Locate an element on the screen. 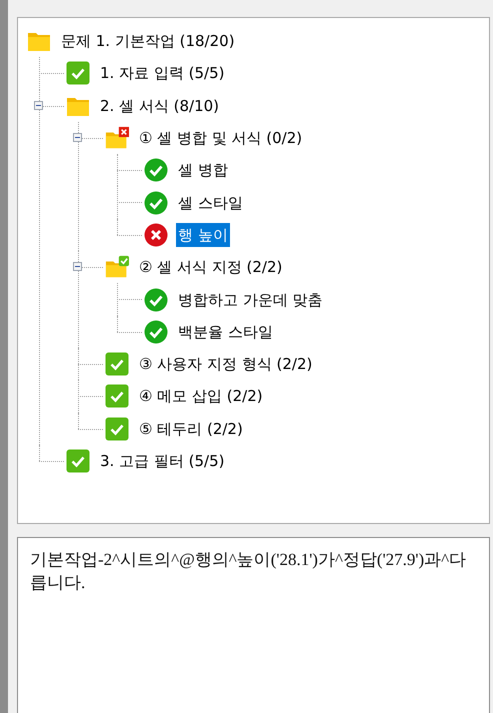 Image resolution: width=493 pixels, height=713 pixels. error-icon is located at coordinates (156, 234).